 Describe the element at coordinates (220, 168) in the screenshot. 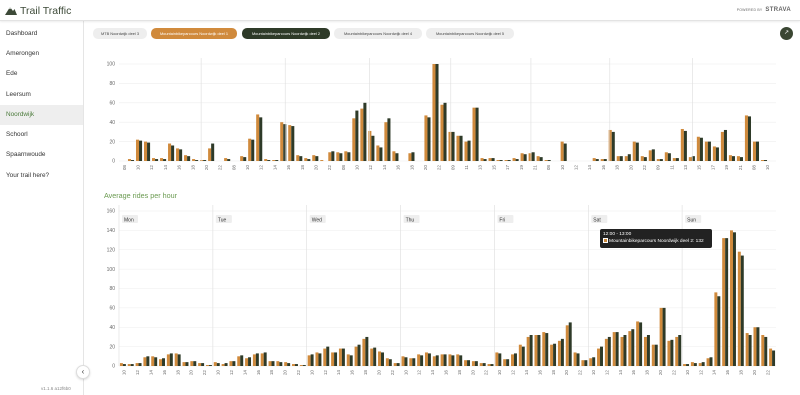

I see `x-tick-label: 22` at that location.